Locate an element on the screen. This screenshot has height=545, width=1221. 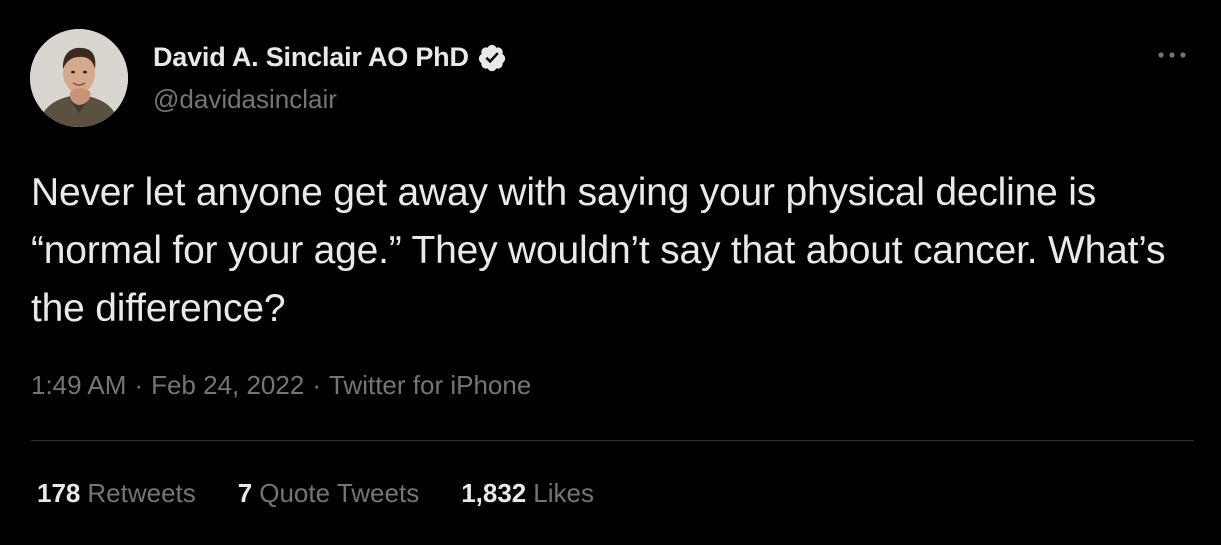
avatar-photo is located at coordinates (79, 78).